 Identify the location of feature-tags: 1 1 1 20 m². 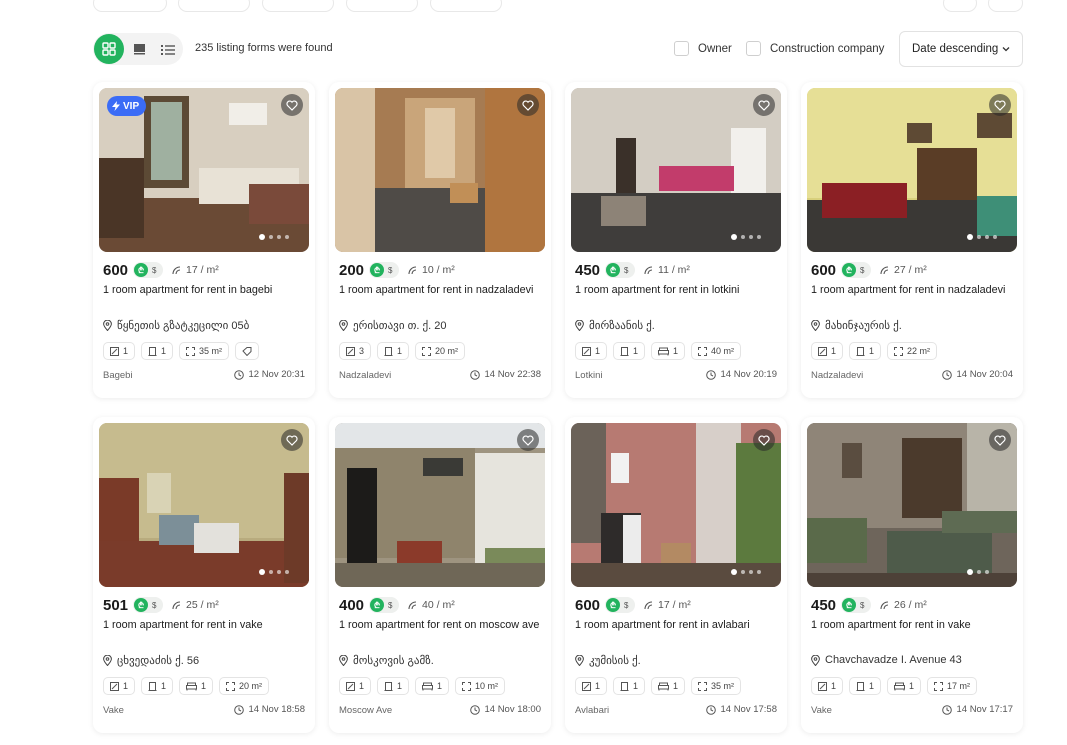
(186, 686).